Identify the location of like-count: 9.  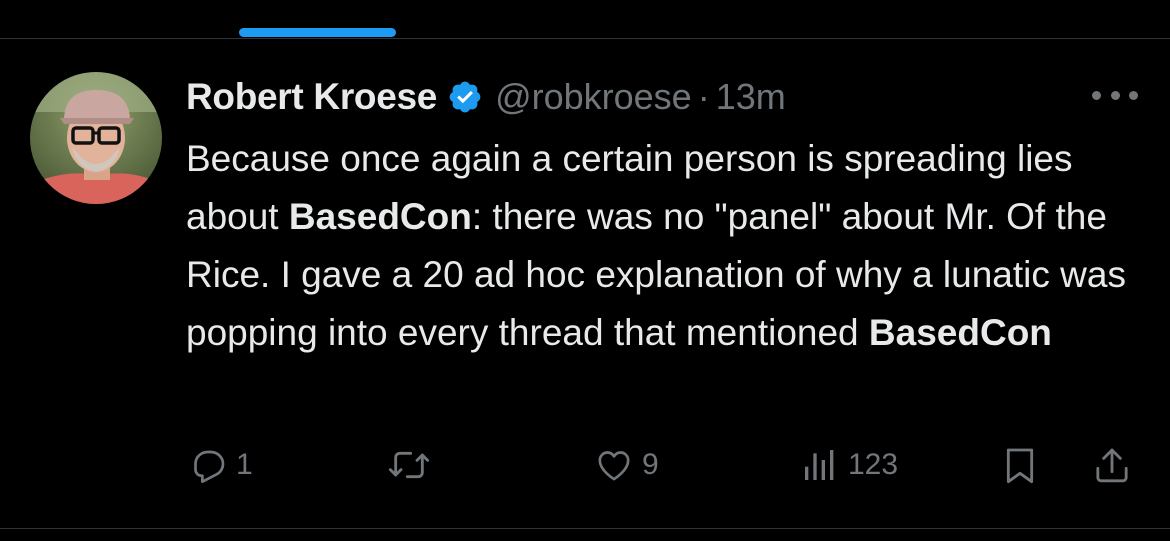
(650, 464).